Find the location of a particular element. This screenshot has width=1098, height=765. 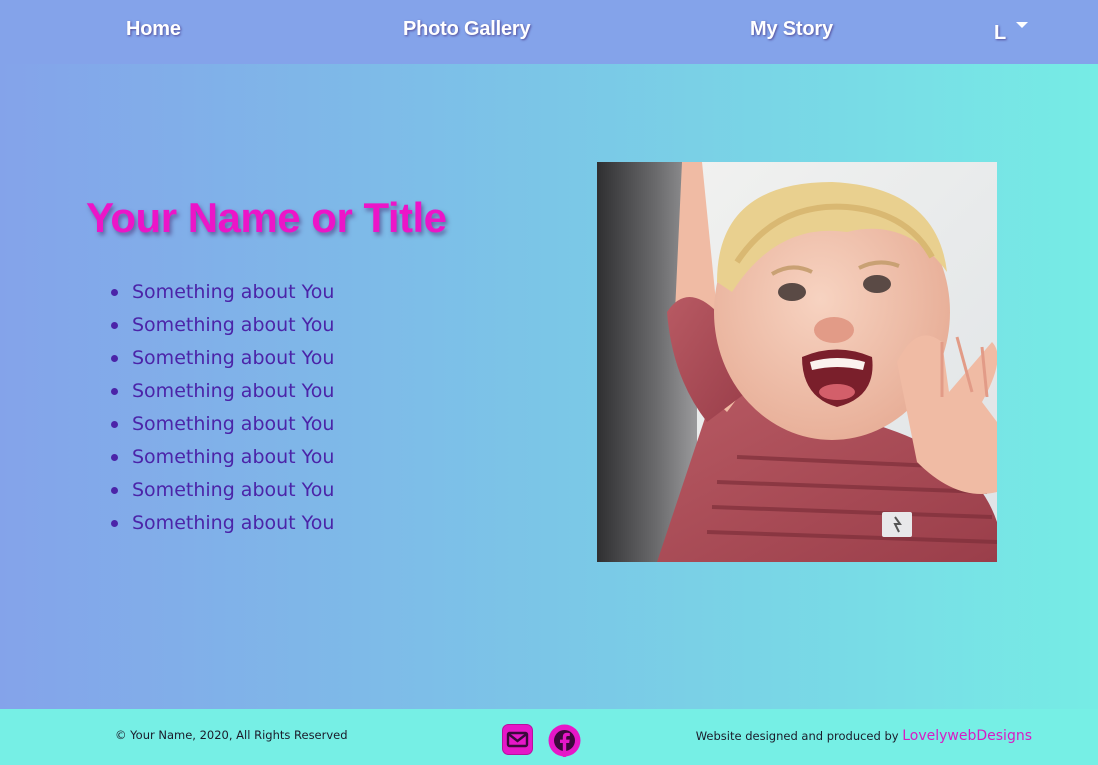

lovelywebdesigns-link: LovelywebDesigns is located at coordinates (967, 736).